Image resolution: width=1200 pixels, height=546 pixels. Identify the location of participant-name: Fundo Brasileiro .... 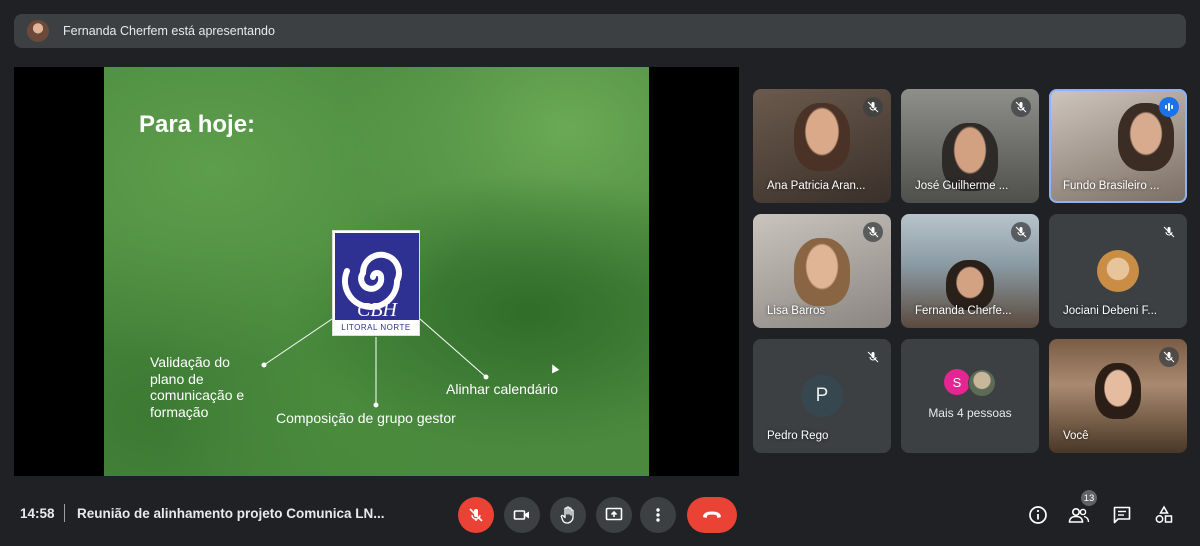
(1111, 186).